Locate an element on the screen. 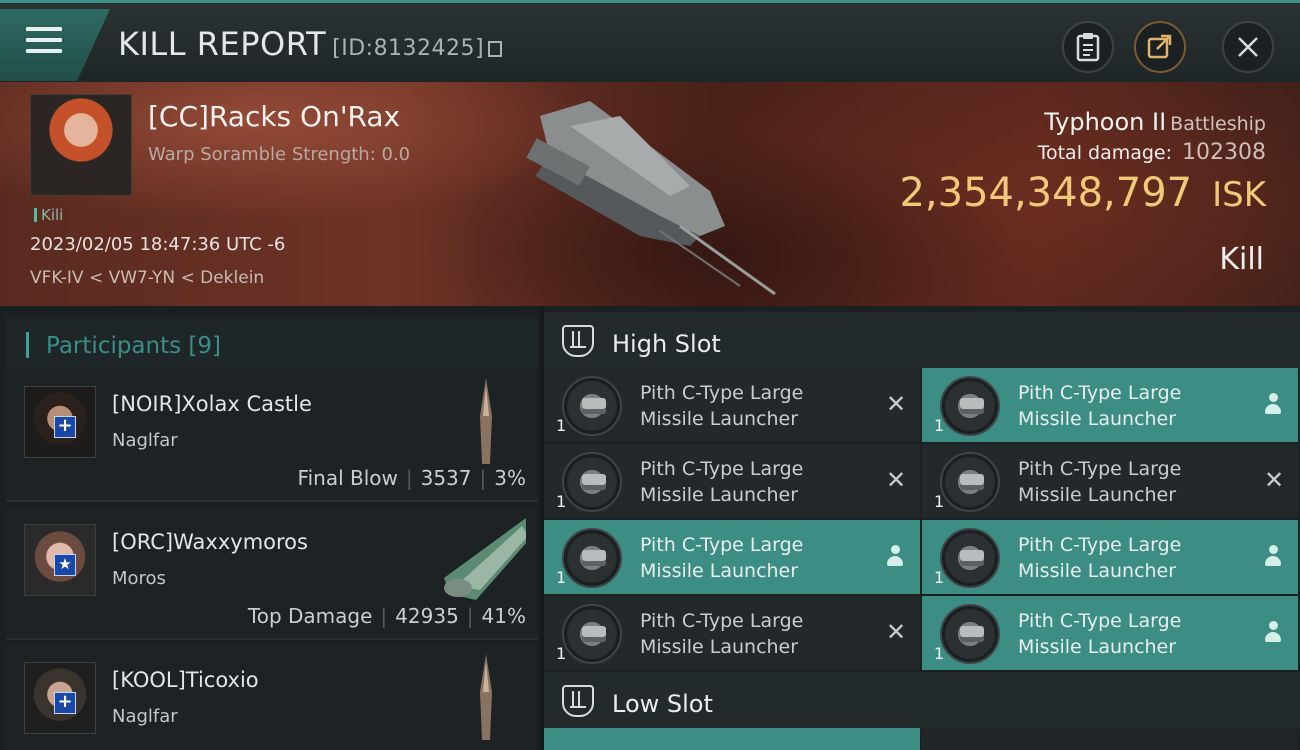  share-button is located at coordinates (1160, 47).